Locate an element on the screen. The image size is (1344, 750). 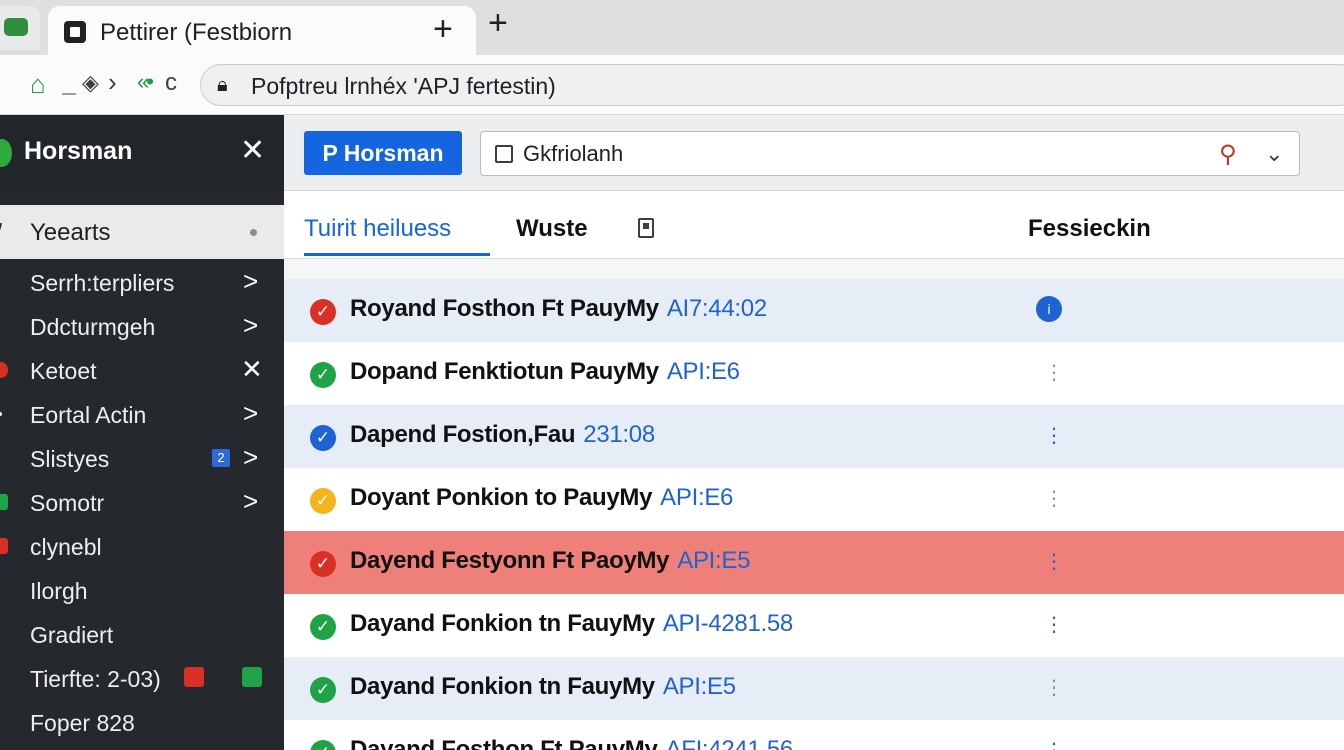
chevron-down-icon: ⌄ is located at coordinates (1274, 154).